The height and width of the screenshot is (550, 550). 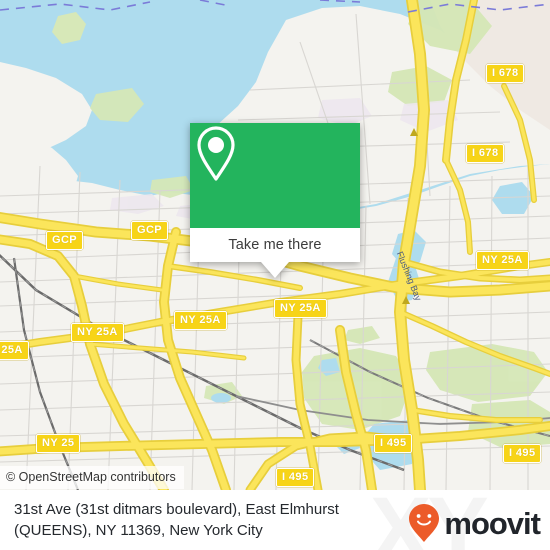 I want to click on location-popup-card: Take me there, so click(x=275, y=200).